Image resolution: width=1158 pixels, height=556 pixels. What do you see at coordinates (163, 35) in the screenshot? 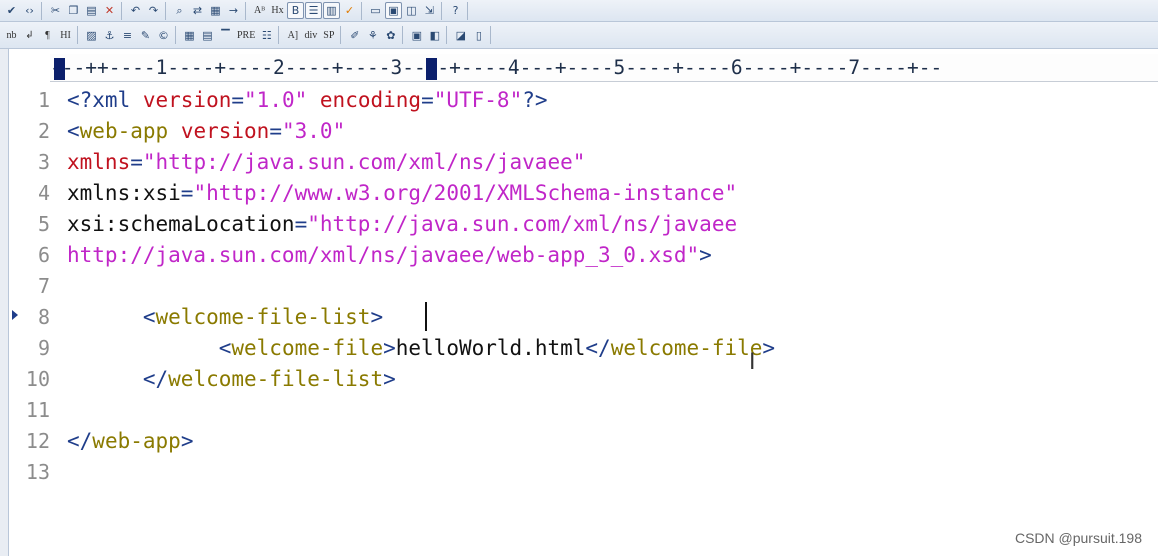
I see `copyright-icon: ©` at bounding box center [163, 35].